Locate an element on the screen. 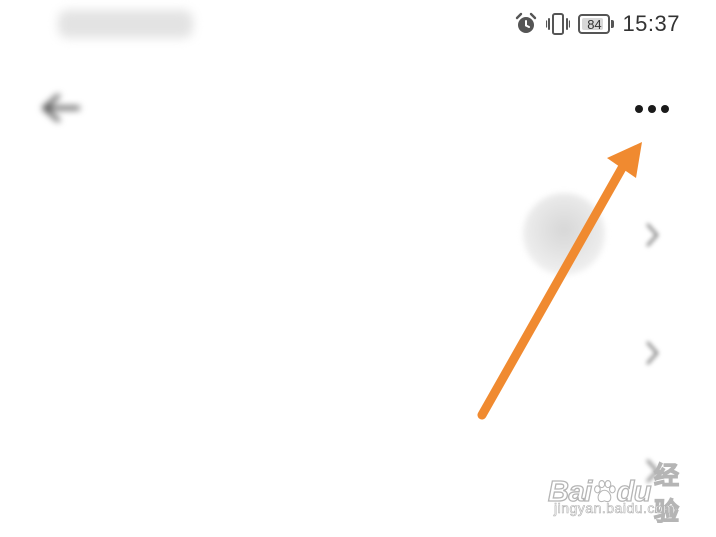 This screenshot has width=716, height=537. watermark-jingyan: 经验 is located at coordinates (666, 493).